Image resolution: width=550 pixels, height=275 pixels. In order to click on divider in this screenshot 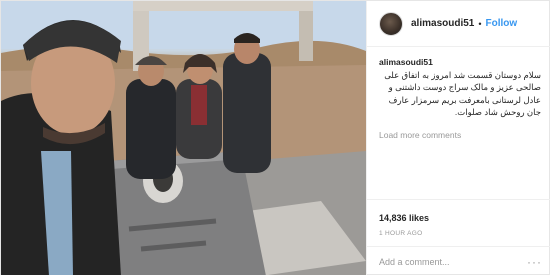, I will do `click(458, 199)`.